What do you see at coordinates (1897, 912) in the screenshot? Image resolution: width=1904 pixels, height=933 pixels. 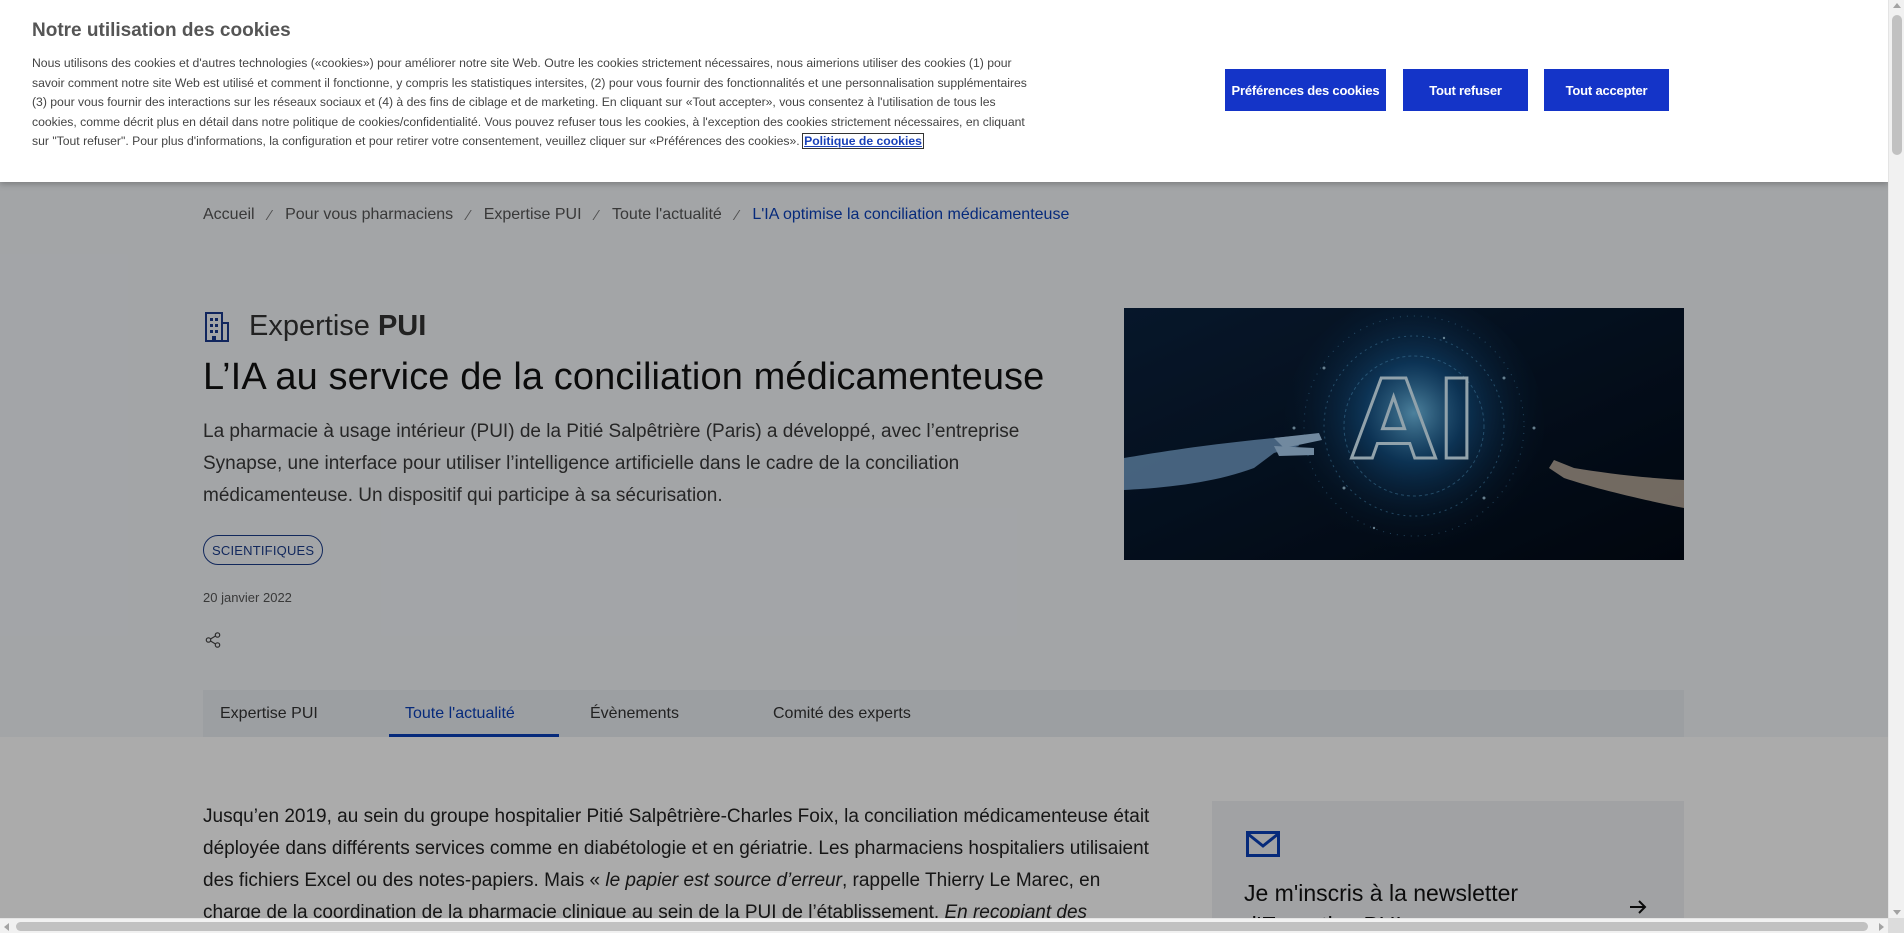 I see `scroll-down-icon` at bounding box center [1897, 912].